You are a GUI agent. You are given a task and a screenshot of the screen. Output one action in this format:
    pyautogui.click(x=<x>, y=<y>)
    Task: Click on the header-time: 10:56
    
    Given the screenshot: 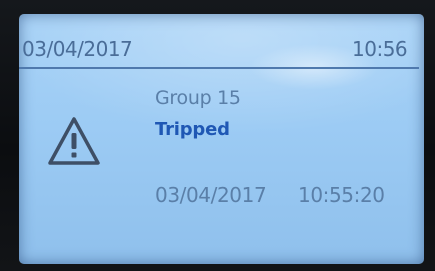 What is the action you would take?
    pyautogui.click(x=380, y=49)
    